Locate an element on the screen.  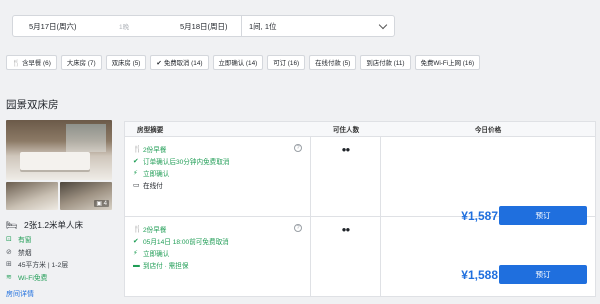
room-main-photo is located at coordinates (59, 150).